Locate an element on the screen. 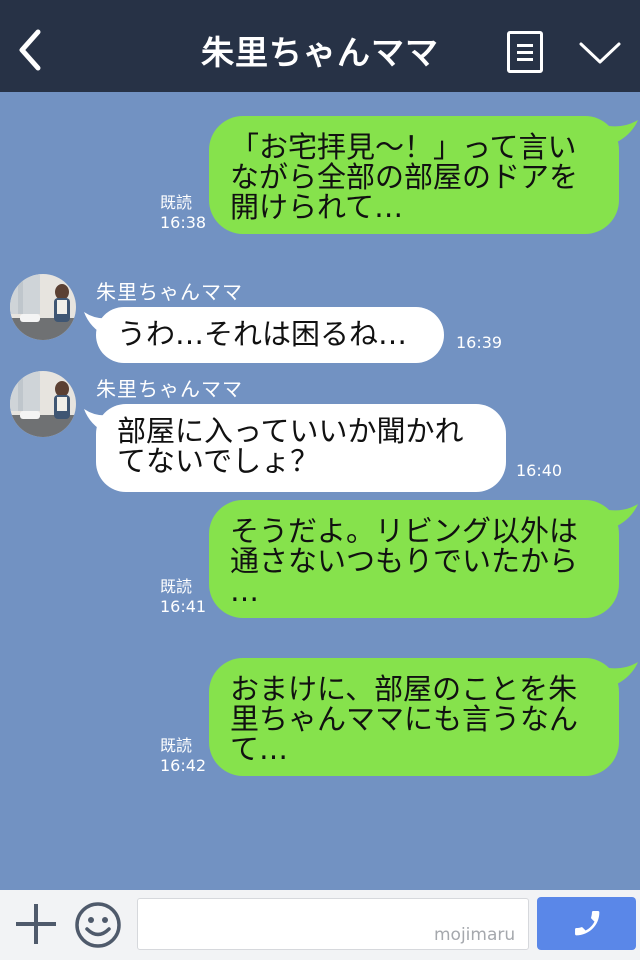  emoji-button is located at coordinates (98, 925).